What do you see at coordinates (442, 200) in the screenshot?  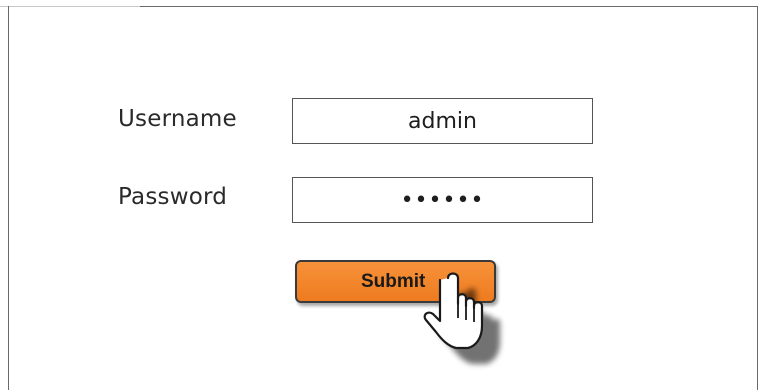 I see `password-field` at bounding box center [442, 200].